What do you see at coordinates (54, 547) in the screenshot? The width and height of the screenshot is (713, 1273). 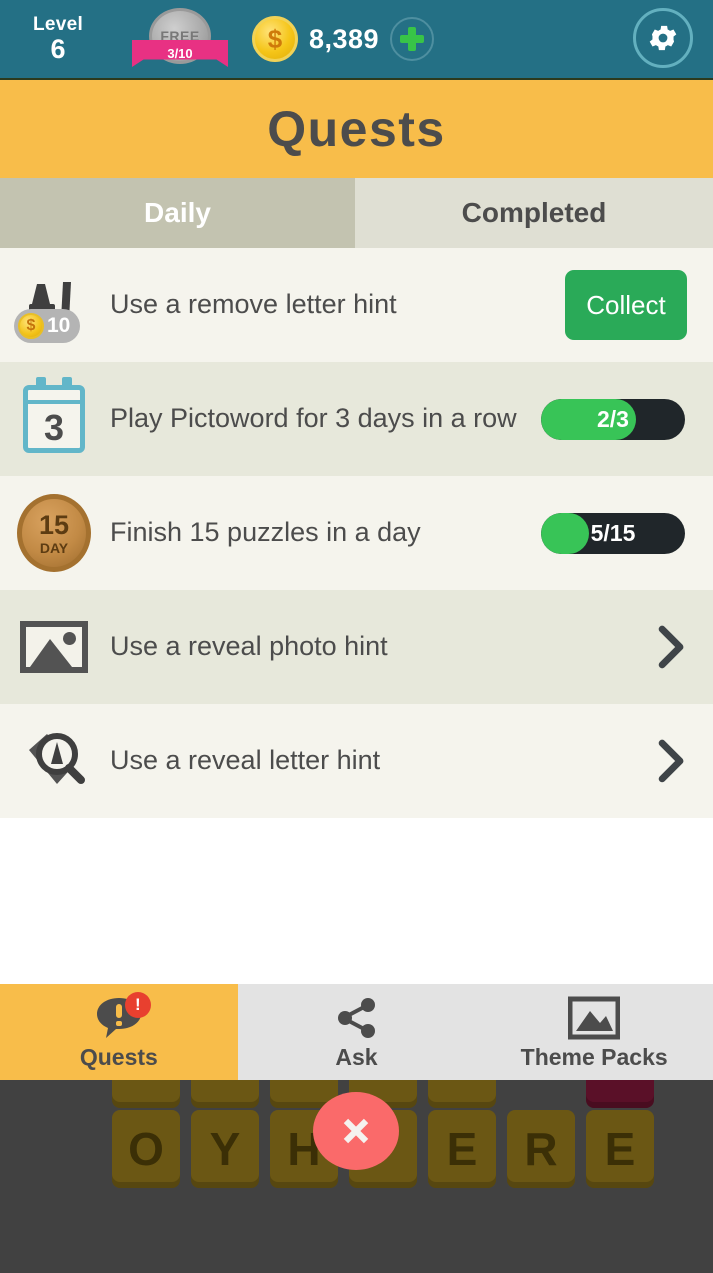 I see `medal-sublabel: DAY` at bounding box center [54, 547].